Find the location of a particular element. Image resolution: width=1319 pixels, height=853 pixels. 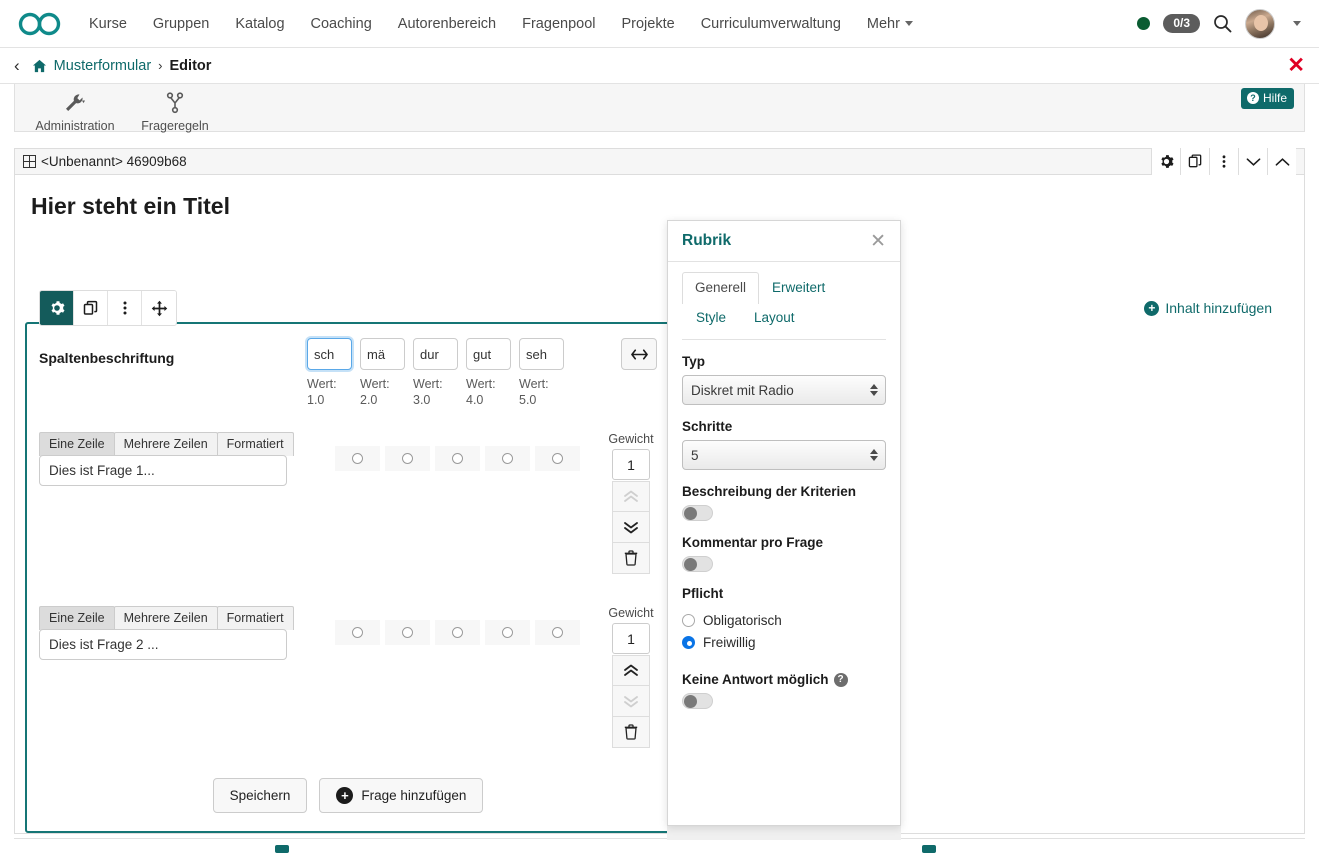

breadcrumb-root-link: Musterformular is located at coordinates (103, 66).